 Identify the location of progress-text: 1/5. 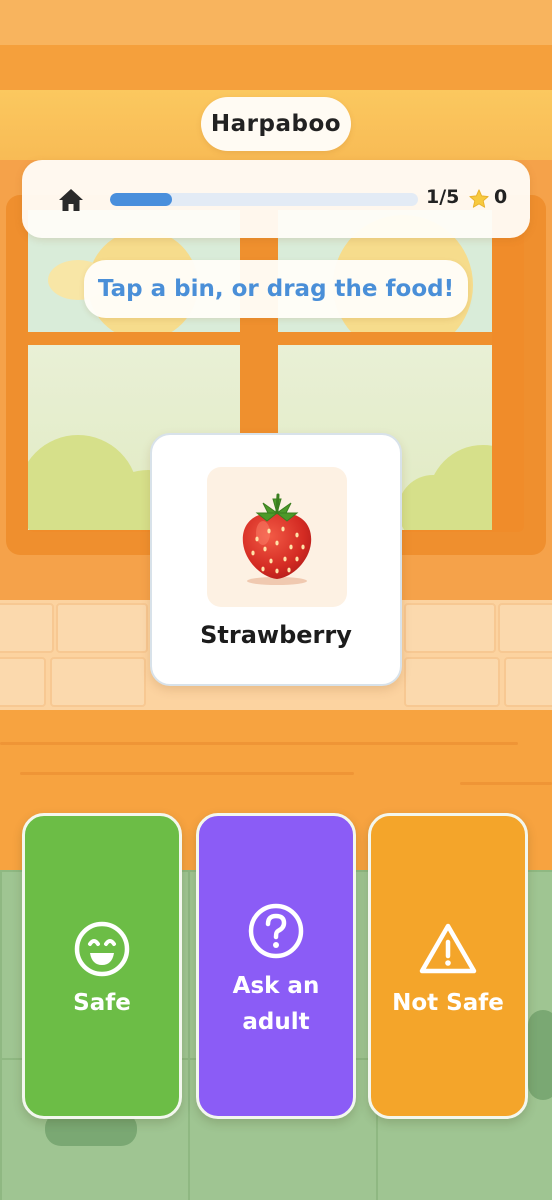
(443, 197).